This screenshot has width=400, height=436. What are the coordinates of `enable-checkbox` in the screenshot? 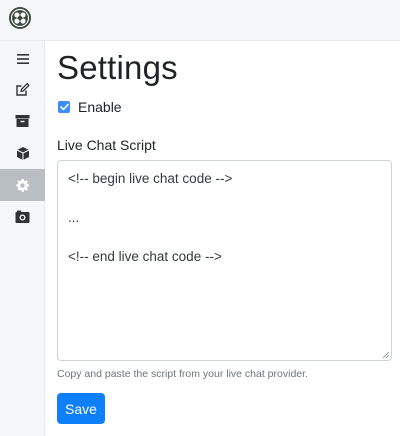 It's located at (64, 107).